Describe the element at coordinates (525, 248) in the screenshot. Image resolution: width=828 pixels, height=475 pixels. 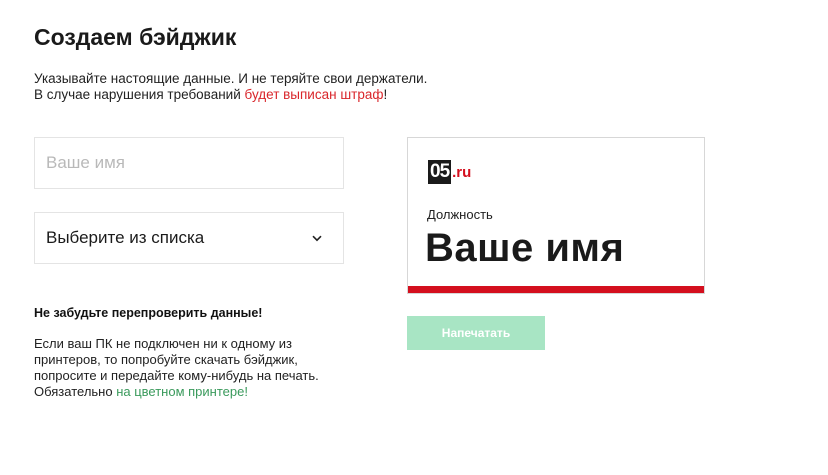
I see `badge-name: Ваше имя` at that location.